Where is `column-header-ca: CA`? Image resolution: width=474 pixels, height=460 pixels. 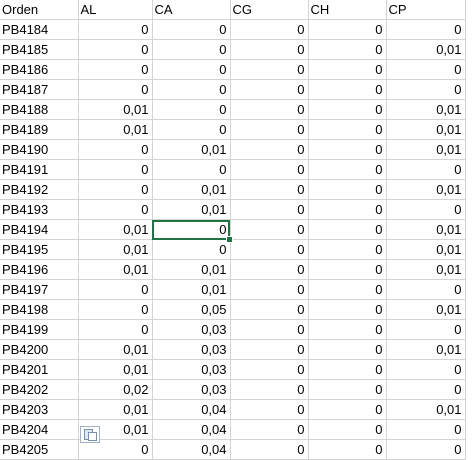 column-header-ca: CA is located at coordinates (191, 10).